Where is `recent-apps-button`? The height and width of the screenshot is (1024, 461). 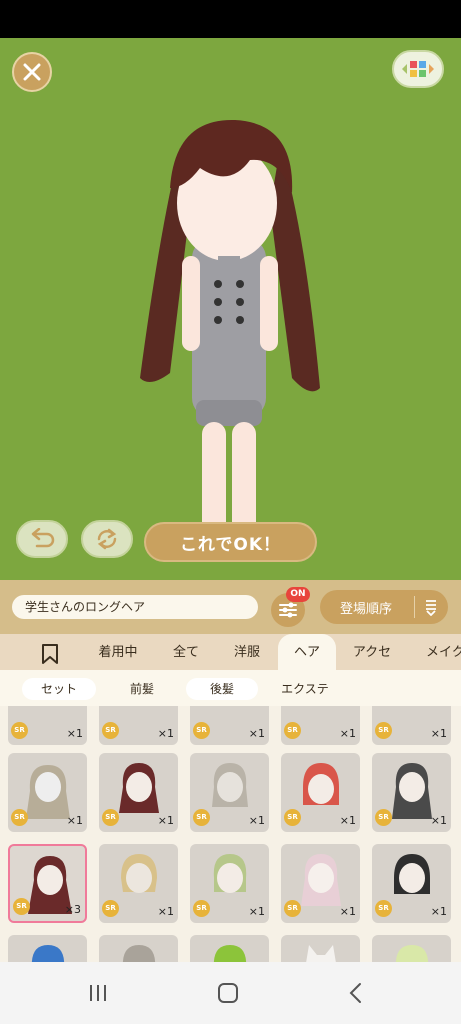
recent-apps-button is located at coordinates (98, 993).